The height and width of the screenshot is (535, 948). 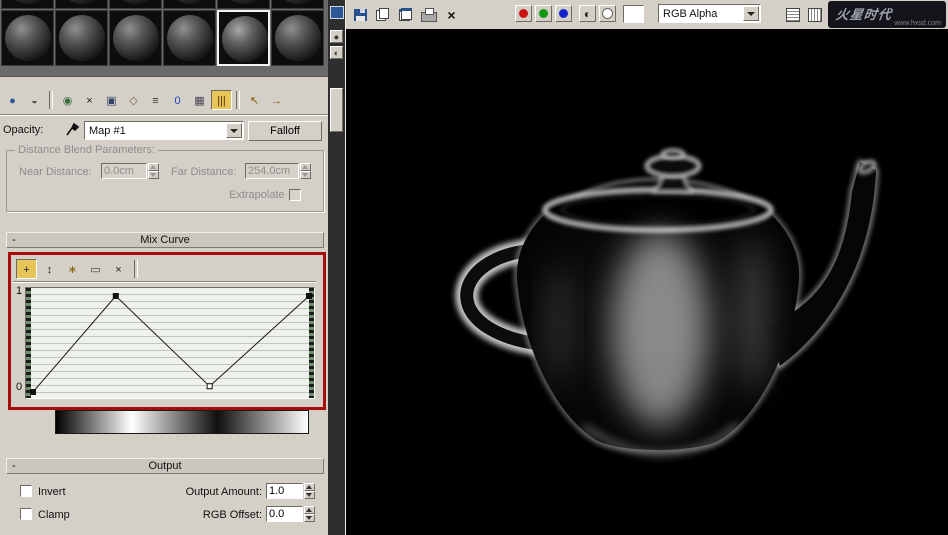 I want to click on map-name-dropdown: Map #1, so click(x=164, y=130).